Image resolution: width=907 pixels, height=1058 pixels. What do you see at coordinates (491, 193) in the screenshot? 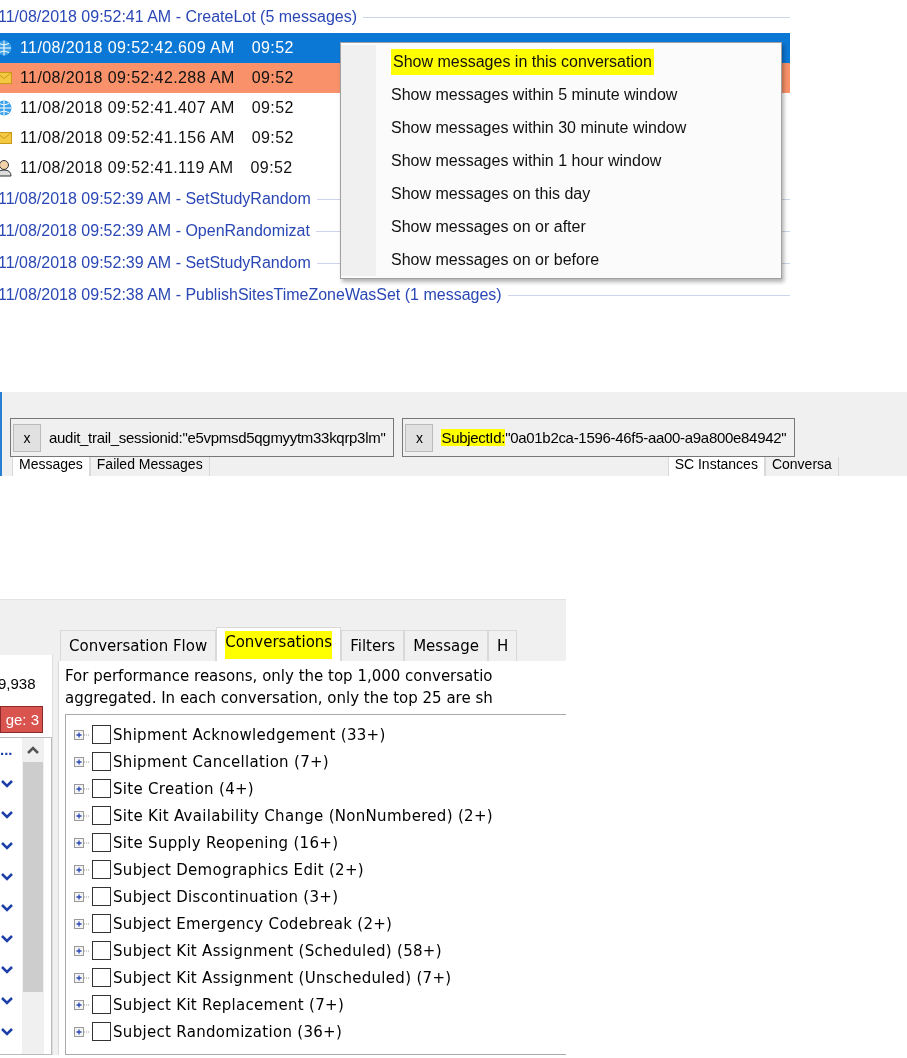
I see `menu-item-label: Show messages on this day` at bounding box center [491, 193].